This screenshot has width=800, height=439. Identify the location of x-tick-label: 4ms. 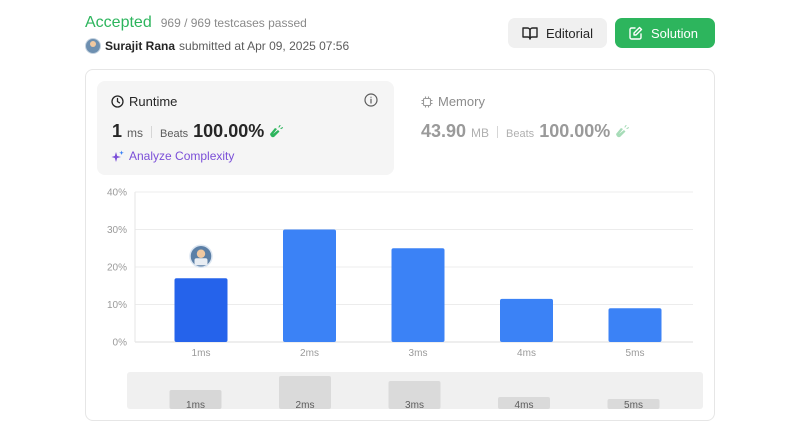
(526, 353).